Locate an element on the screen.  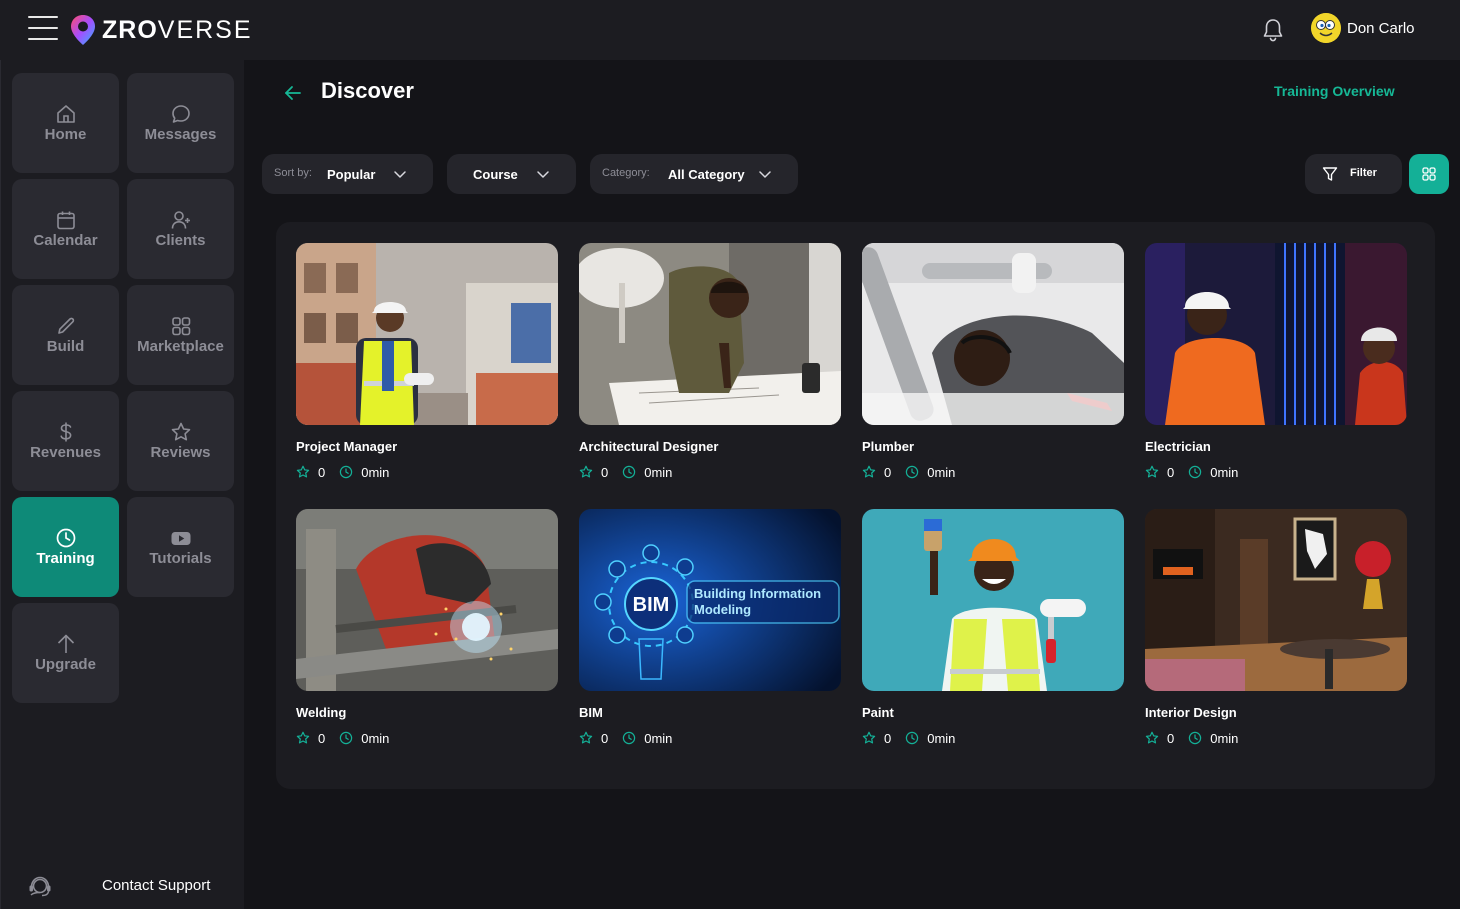
sidebar-item-marketplace: Marketplace is located at coordinates (180, 335).